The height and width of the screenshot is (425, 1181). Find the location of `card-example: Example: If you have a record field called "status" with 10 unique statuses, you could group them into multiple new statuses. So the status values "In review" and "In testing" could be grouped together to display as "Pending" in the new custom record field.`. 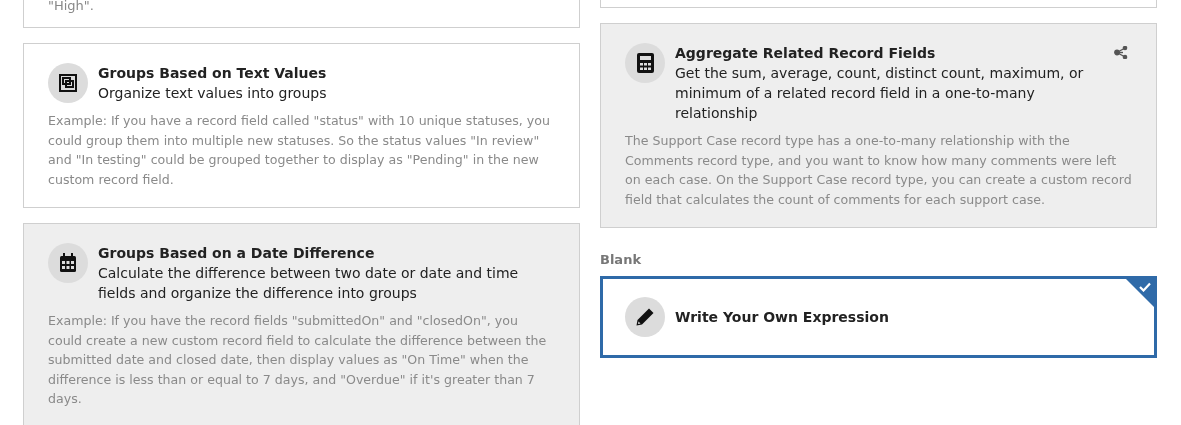

card-example: Example: If you have a record field called "status" with 10 unique statuses, you could group them into multiple new statuses. So the status values "In review" and "In testing" could be grouped together to display as "Pending" in the new custom record field. is located at coordinates (299, 150).